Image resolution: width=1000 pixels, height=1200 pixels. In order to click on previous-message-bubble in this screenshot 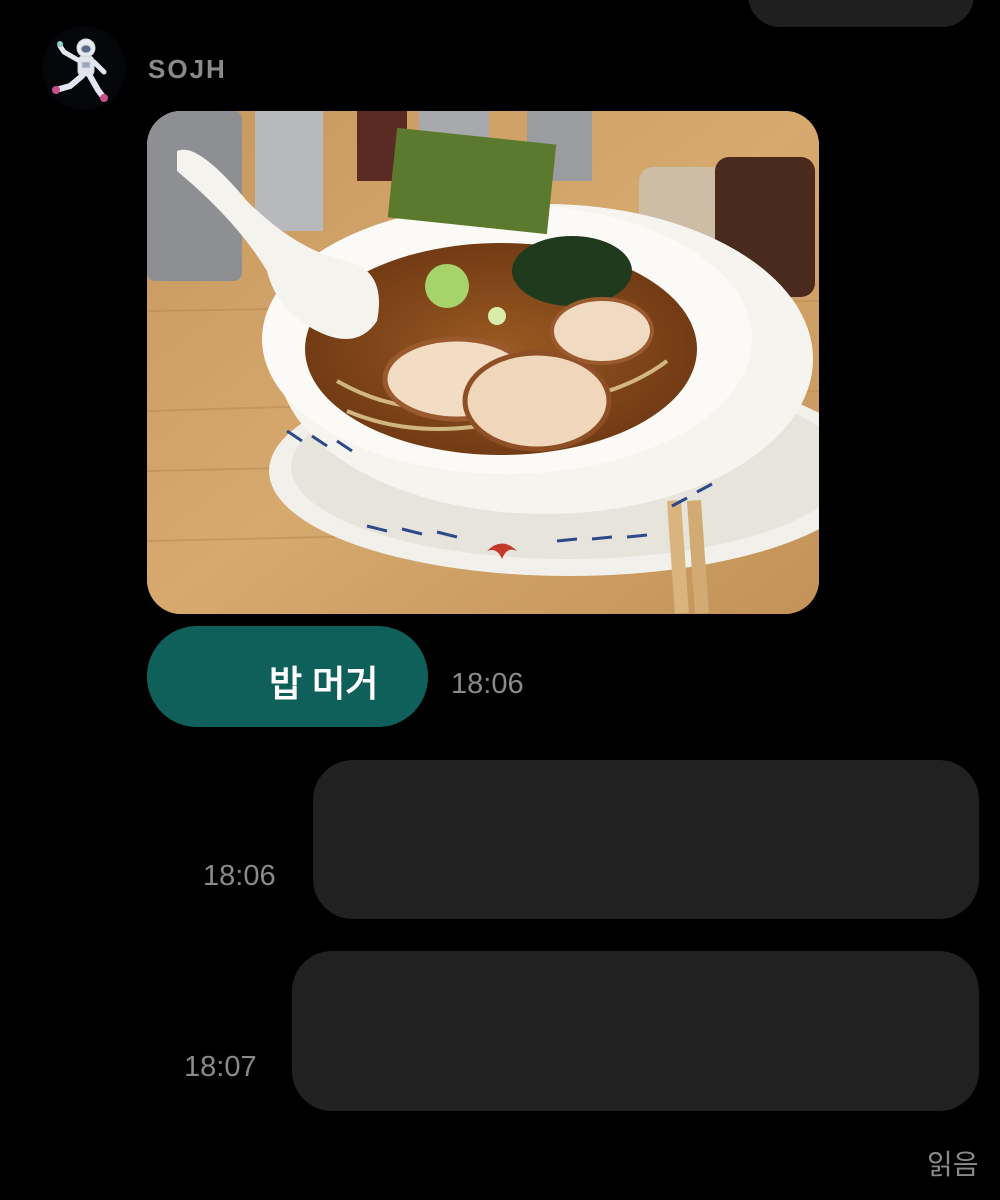, I will do `click(861, 13)`.